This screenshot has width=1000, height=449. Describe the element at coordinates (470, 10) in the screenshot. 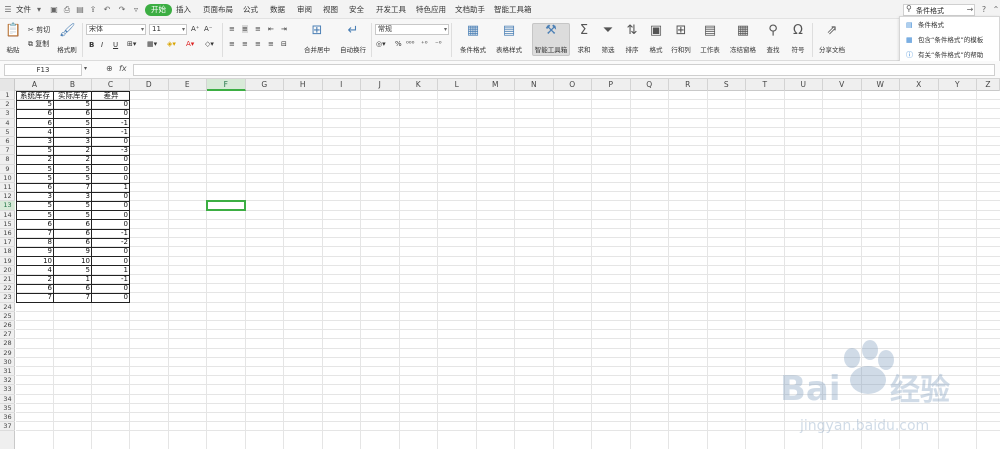

I see `tab-doc-assistant: 文档助手` at that location.